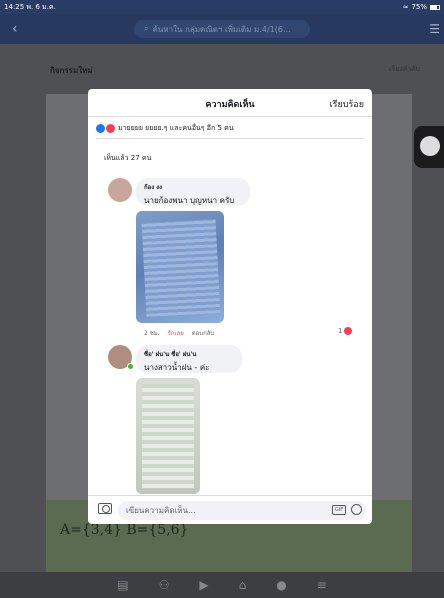  Describe the element at coordinates (222, 585) in the screenshot. I see `bottom-nav: ▤ ⚇ ▶ ⌂ ● ≡` at that location.